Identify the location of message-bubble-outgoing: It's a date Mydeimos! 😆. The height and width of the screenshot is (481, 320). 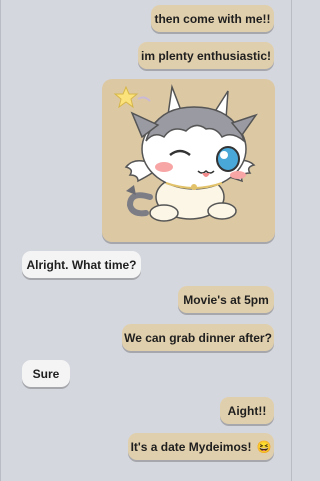
(201, 446).